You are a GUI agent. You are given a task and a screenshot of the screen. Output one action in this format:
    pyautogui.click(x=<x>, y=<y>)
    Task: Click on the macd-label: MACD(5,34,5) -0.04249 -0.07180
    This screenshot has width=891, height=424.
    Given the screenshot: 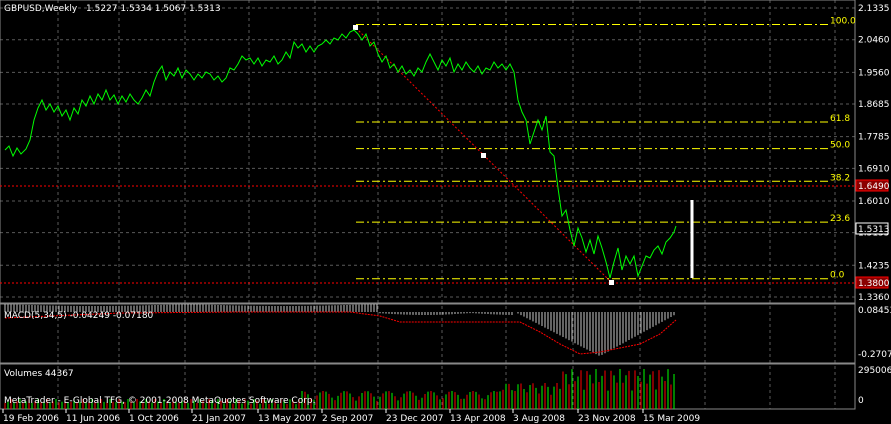 What is the action you would take?
    pyautogui.click(x=79, y=316)
    